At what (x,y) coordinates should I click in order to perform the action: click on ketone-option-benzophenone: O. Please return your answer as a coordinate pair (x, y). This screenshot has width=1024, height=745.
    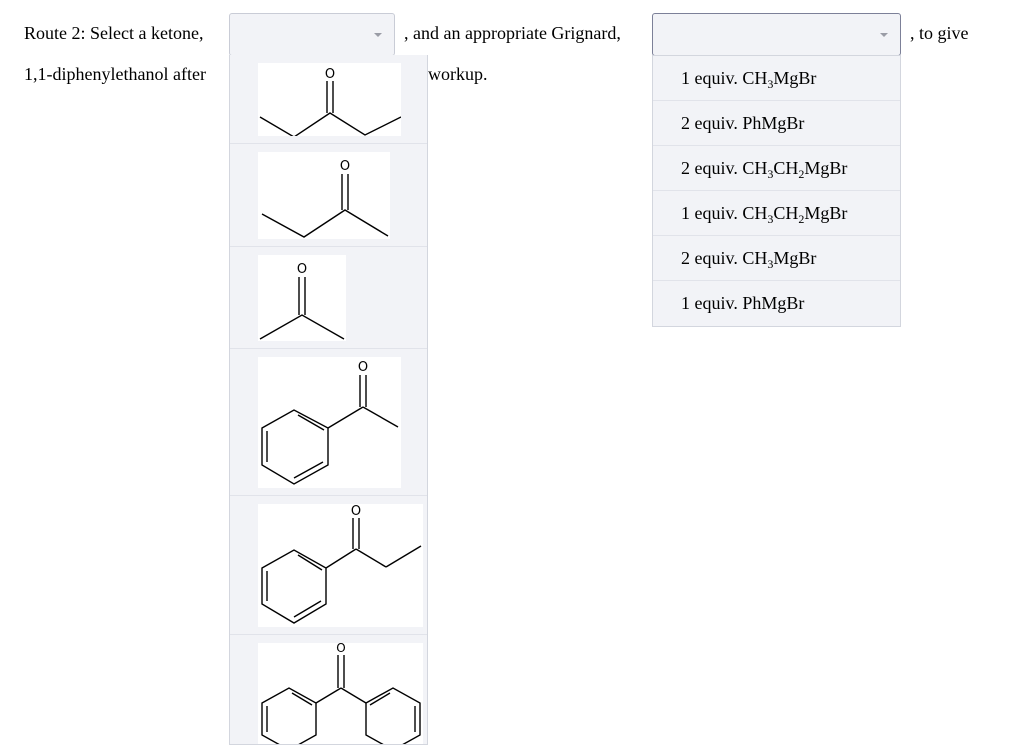
    Looking at the image, I should click on (328, 689).